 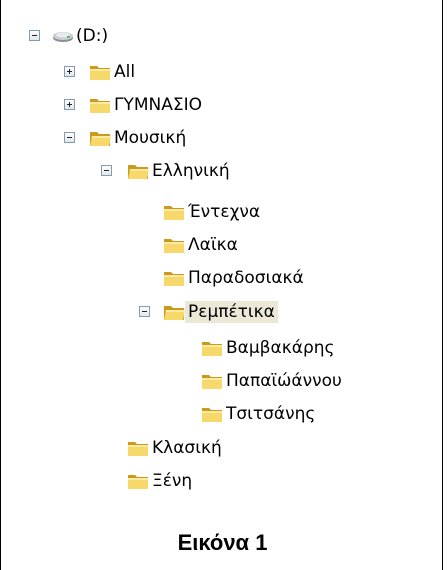 What do you see at coordinates (280, 348) in the screenshot?
I see `tree-node-label: Βαμβακάρης` at bounding box center [280, 348].